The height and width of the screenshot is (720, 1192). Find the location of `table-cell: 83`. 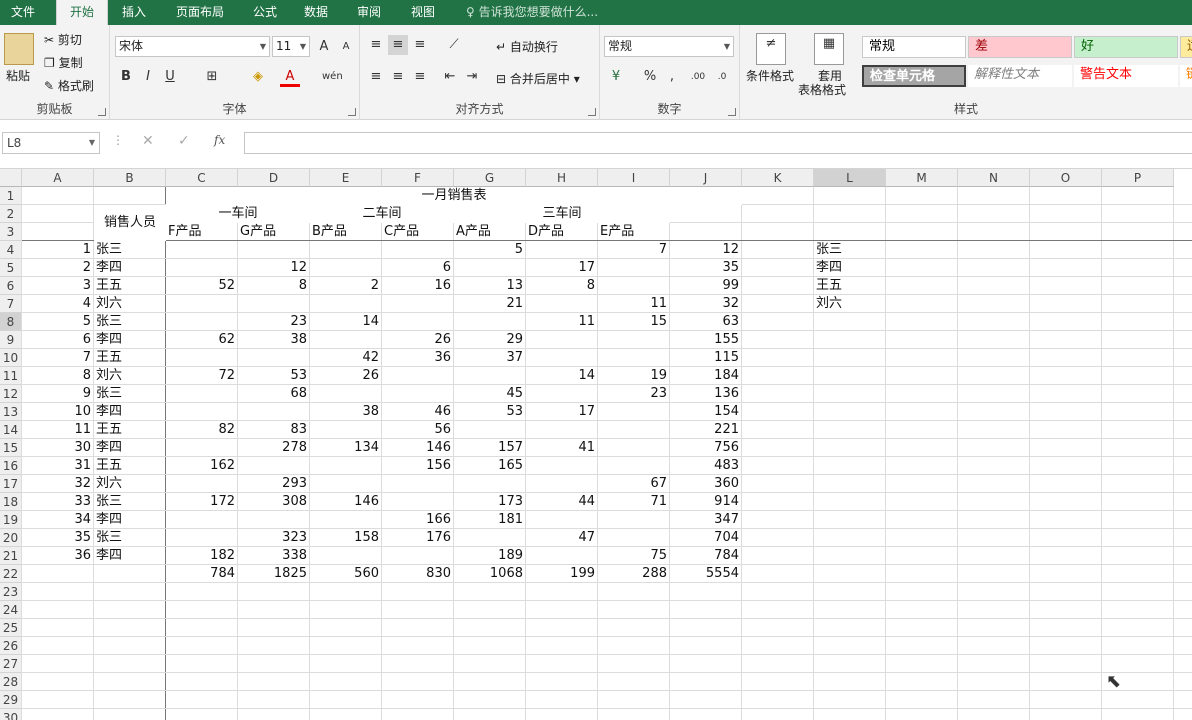

table-cell: 83 is located at coordinates (274, 430).